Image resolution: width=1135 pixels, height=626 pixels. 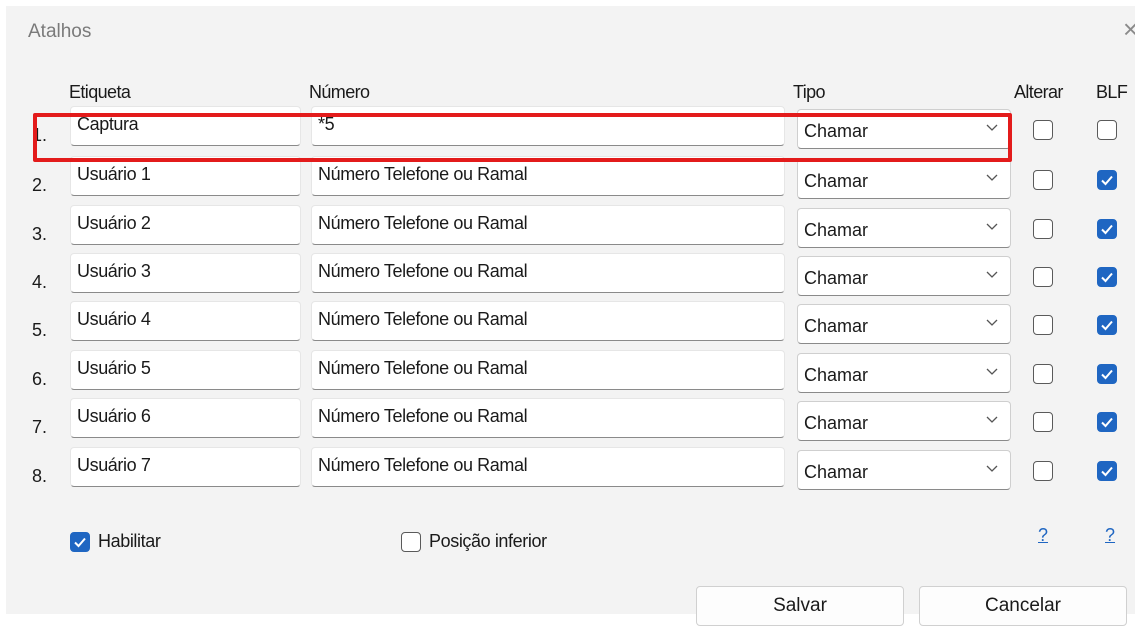 What do you see at coordinates (1129, 29) in the screenshot?
I see `close-icon: ×` at bounding box center [1129, 29].